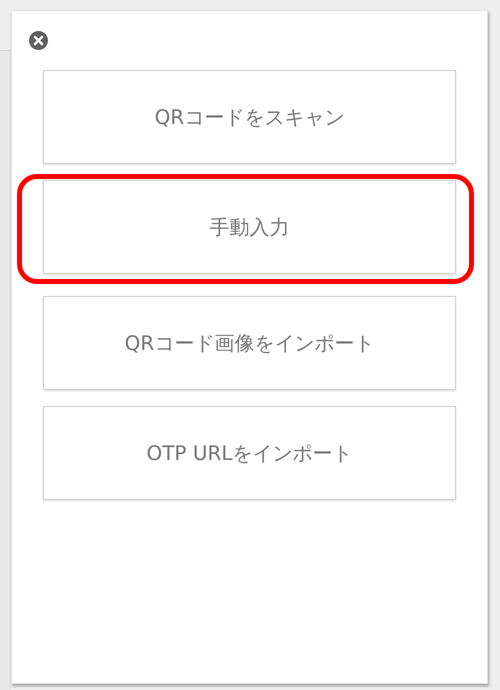 This screenshot has height=690, width=500. Describe the element at coordinates (249, 343) in the screenshot. I see `menu-button: QRコード画像をインポート` at that location.